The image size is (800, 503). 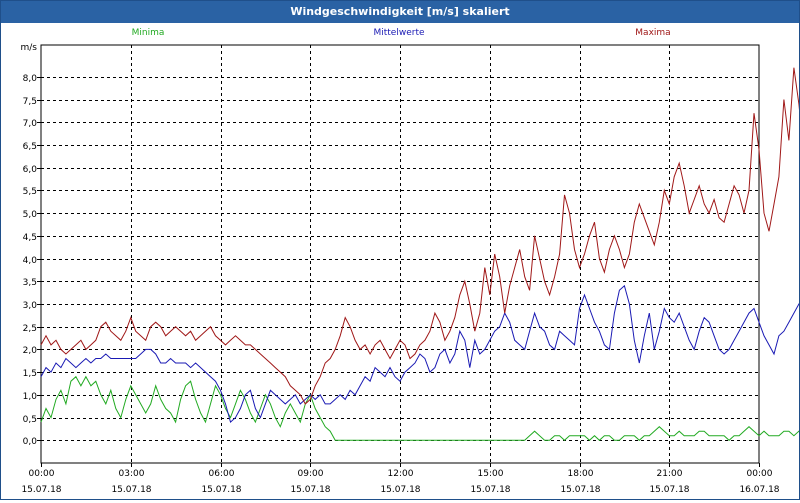 What do you see at coordinates (30, 170) in the screenshot?
I see `y-tick-label: 6,0` at bounding box center [30, 170].